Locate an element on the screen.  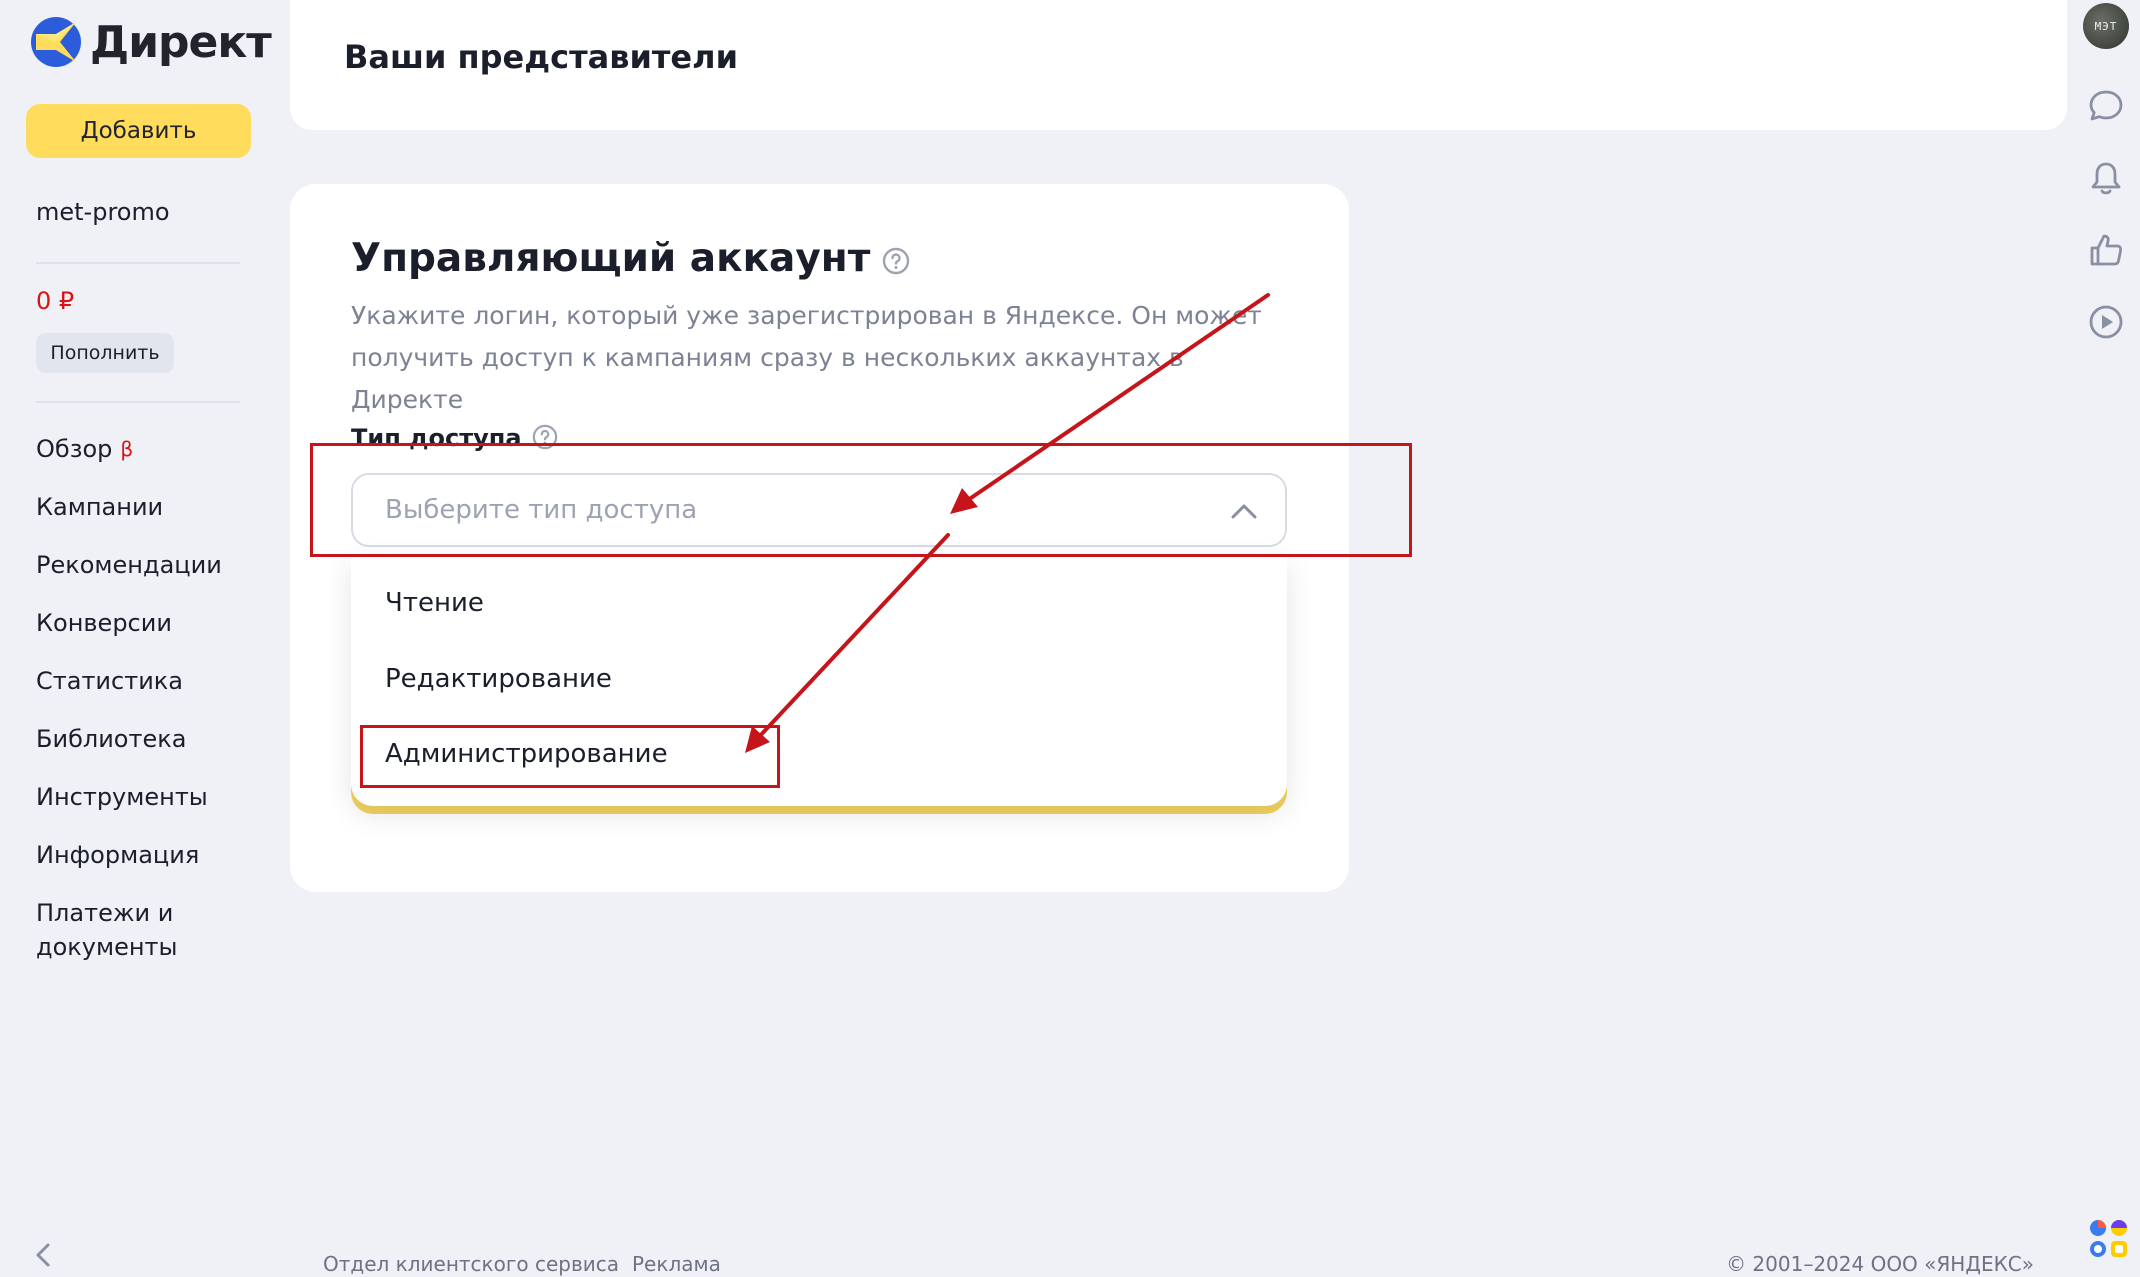
footer-link-advertising: Реклама is located at coordinates (676, 1264).